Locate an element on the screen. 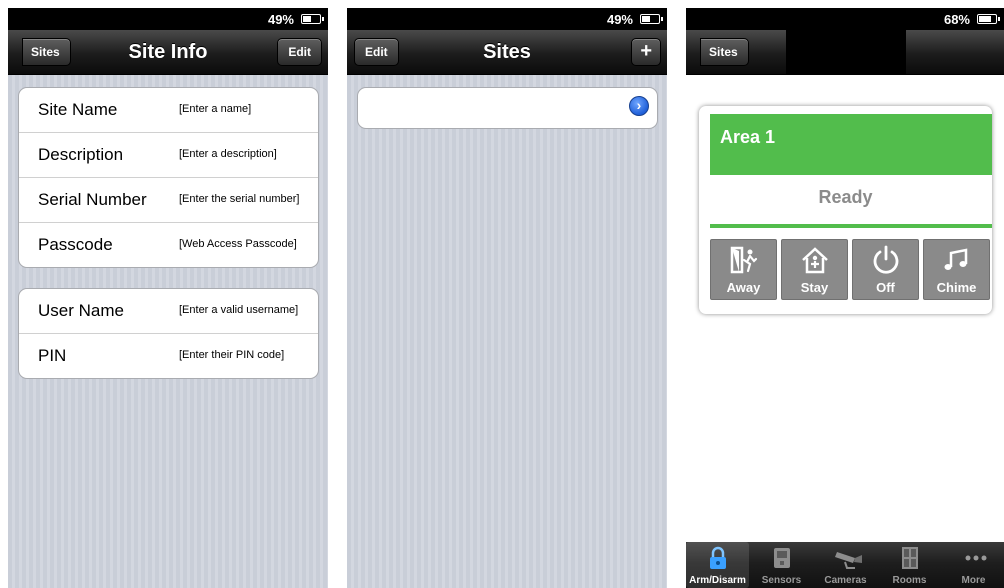 Image resolution: width=1004 pixels, height=588 pixels. area-status: Ready is located at coordinates (845, 197).